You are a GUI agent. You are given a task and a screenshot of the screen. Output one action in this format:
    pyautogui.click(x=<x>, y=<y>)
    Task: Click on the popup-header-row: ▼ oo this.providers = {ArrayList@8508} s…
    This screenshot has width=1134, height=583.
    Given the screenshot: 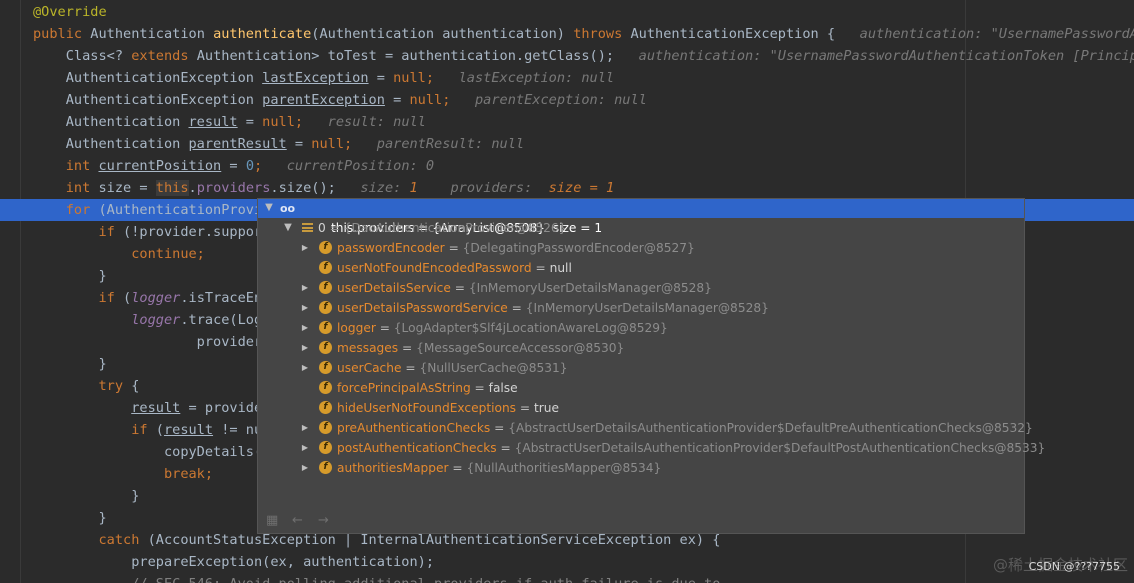 What is the action you would take?
    pyautogui.click(x=641, y=217)
    